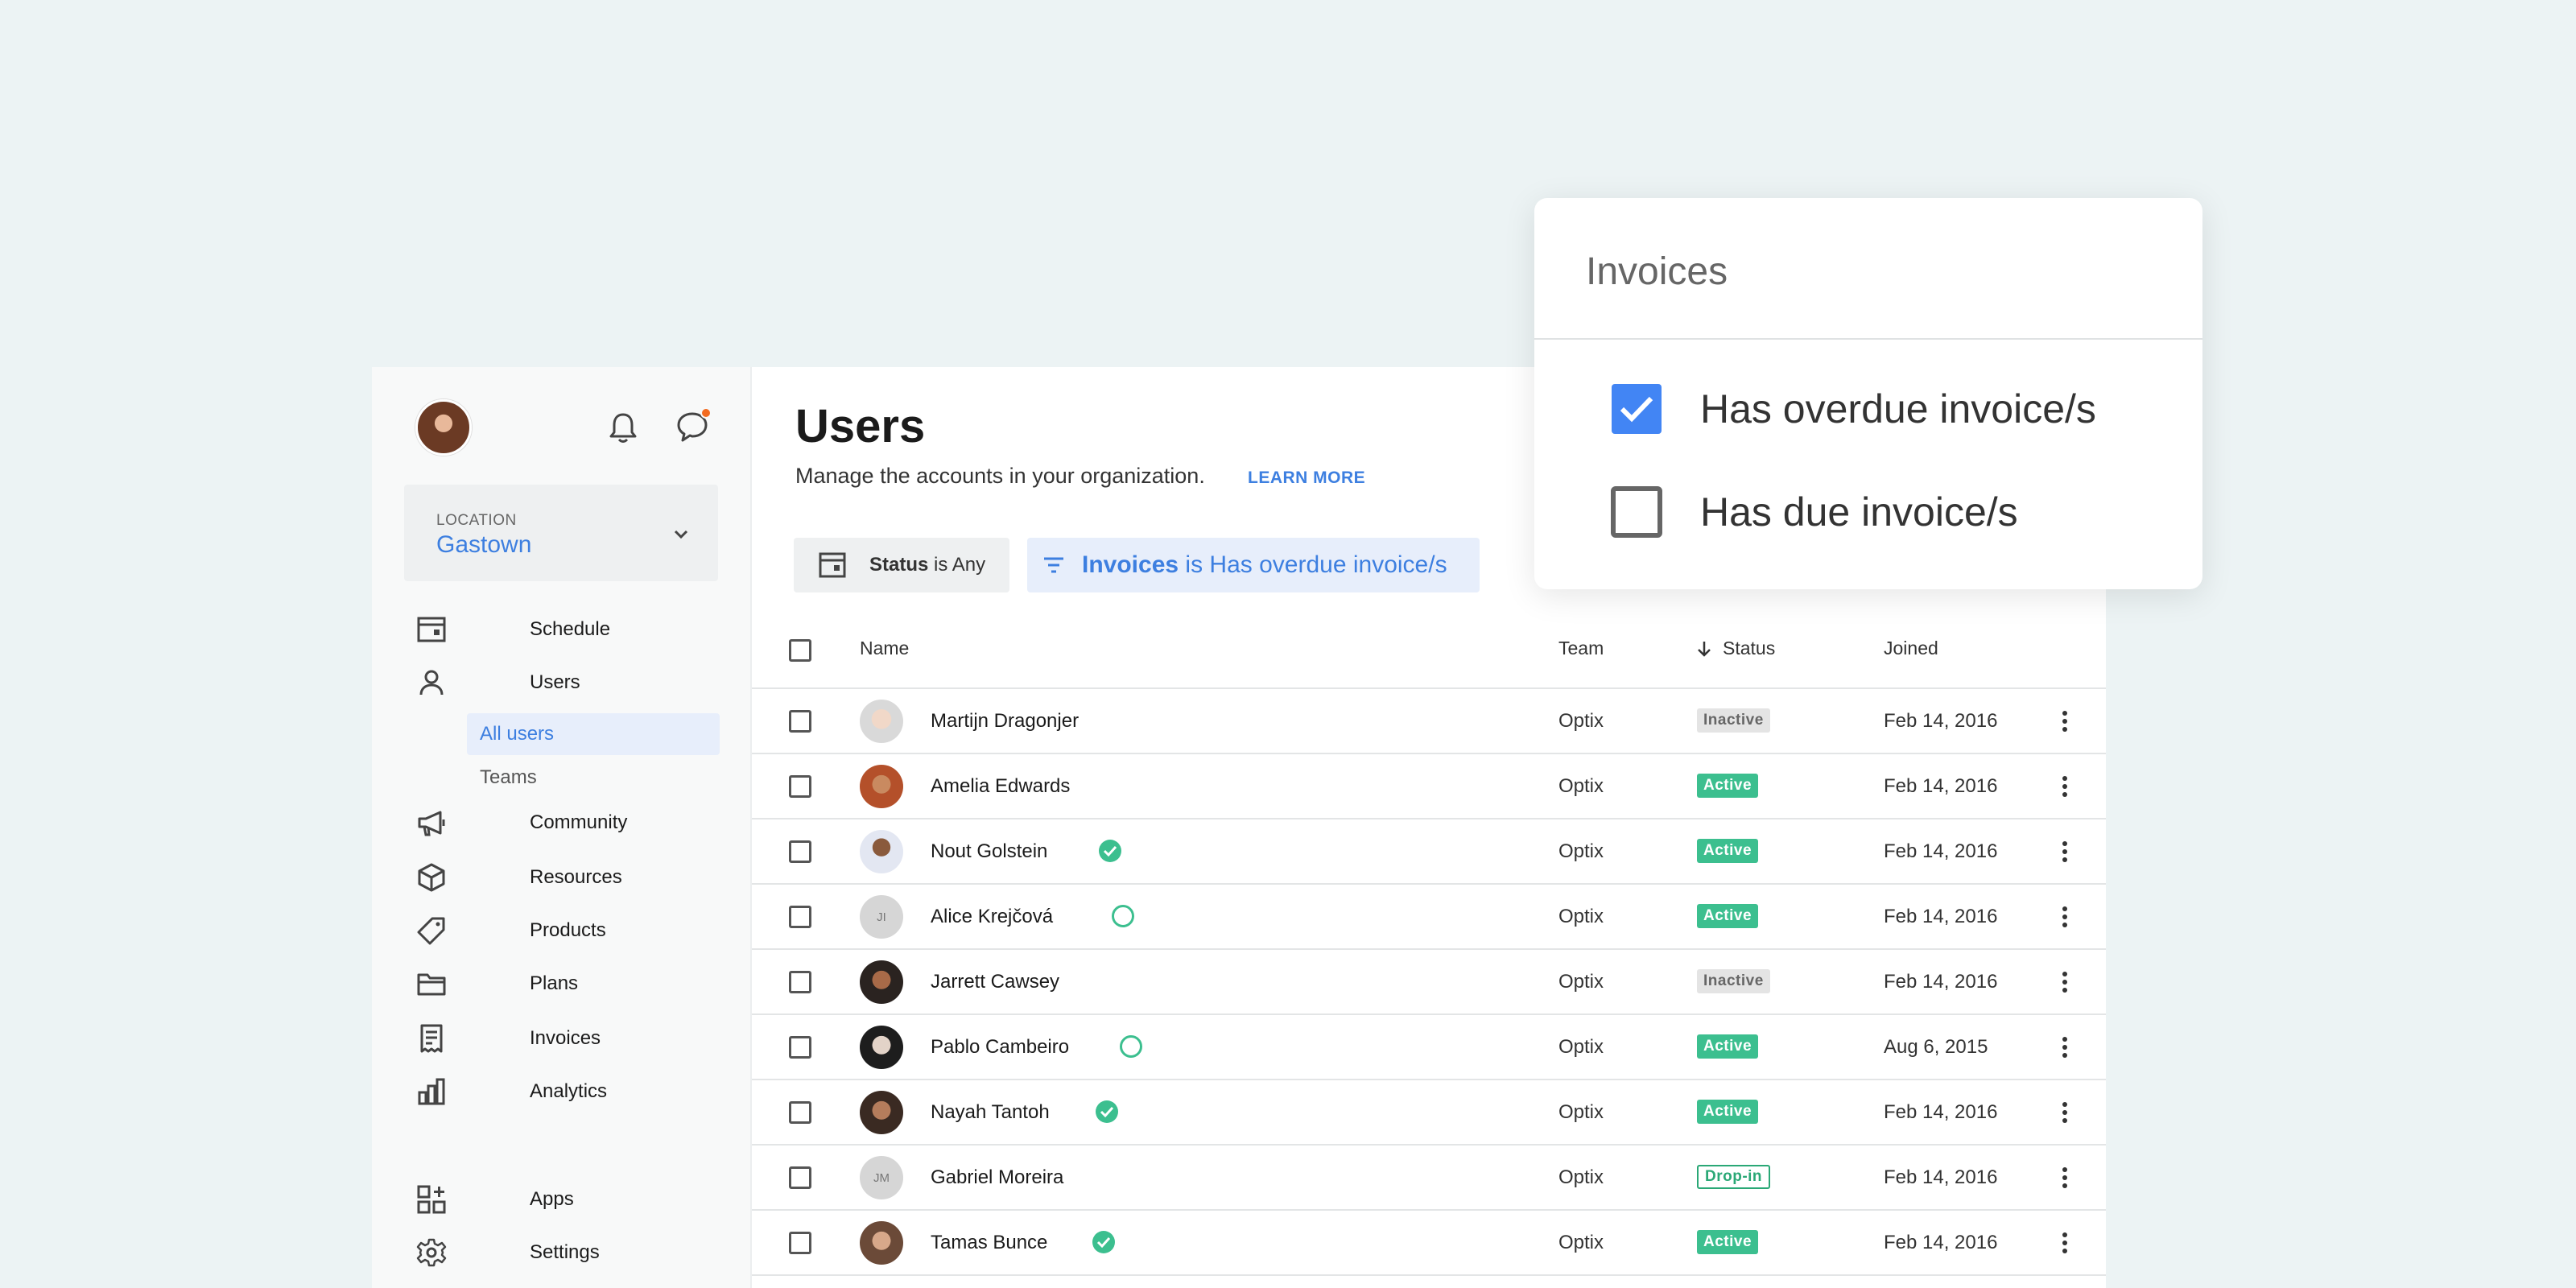 The height and width of the screenshot is (1288, 2576). What do you see at coordinates (1429, 852) in the screenshot?
I see `table-row: Nout Golstein Optix Active Feb 14, 2016` at bounding box center [1429, 852].